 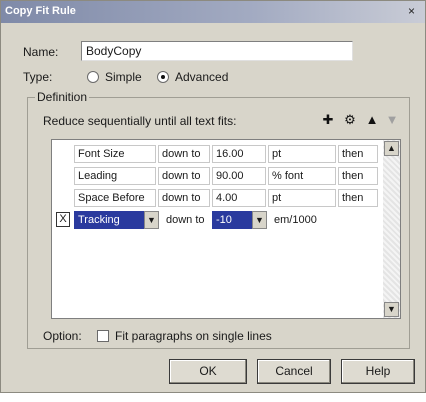 I want to click on delete-row-button: X, so click(x=63, y=219).